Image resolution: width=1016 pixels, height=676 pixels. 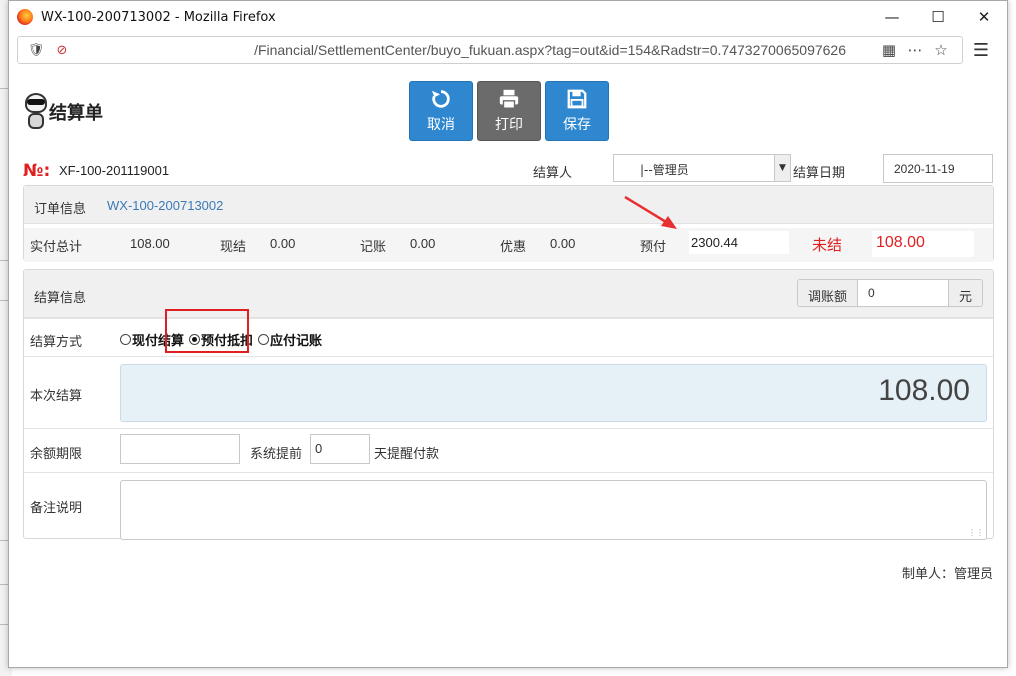 I want to click on settler-selected-value: |--管理员, so click(x=664, y=170).